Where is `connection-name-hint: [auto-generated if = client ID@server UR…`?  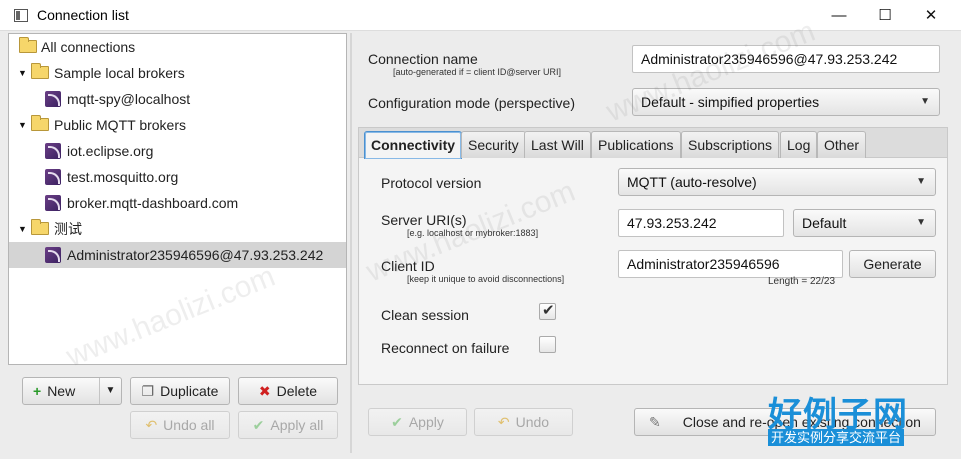
connection-name-hint: [auto-generated if = client ID@server UR… is located at coordinates (477, 72).